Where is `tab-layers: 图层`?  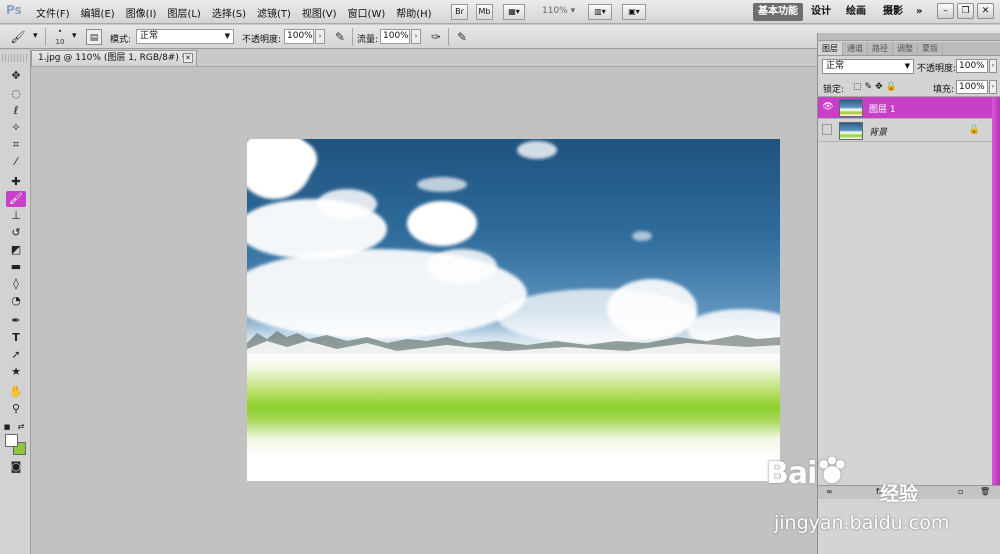 tab-layers: 图层 is located at coordinates (830, 48).